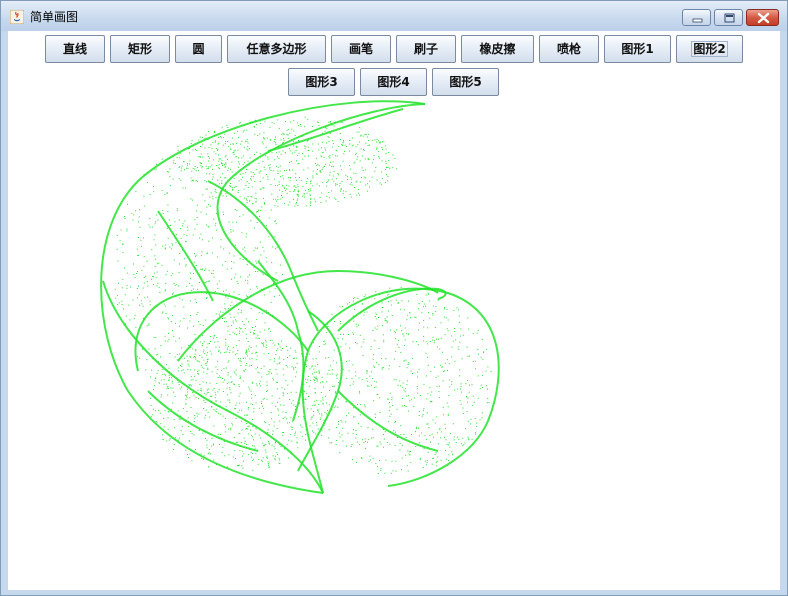 The image size is (788, 596). I want to click on rectangle-tool-button: 矩形, so click(140, 49).